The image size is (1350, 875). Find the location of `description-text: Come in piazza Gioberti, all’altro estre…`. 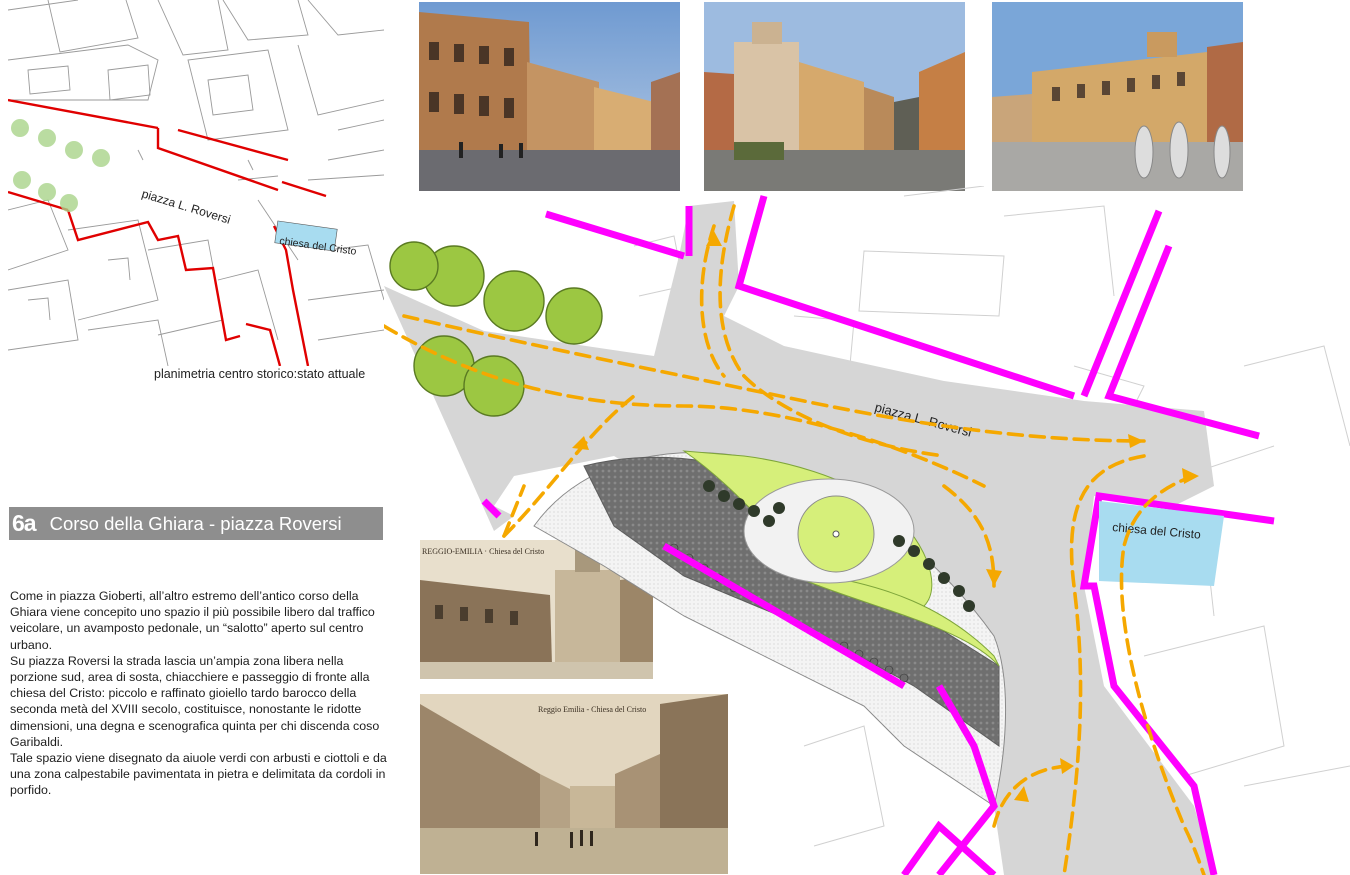

description-text: Come in piazza Gioberti, all’altro estre… is located at coordinates (199, 693).